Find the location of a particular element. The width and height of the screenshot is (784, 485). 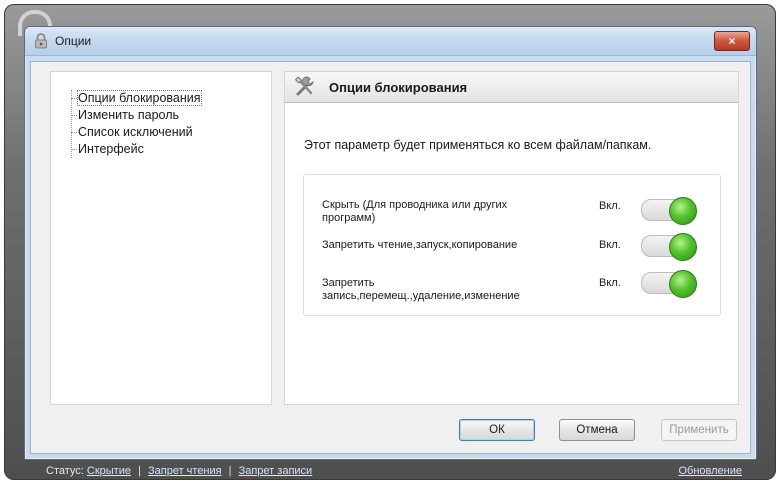

status-prefix: Статус: is located at coordinates (65, 471).